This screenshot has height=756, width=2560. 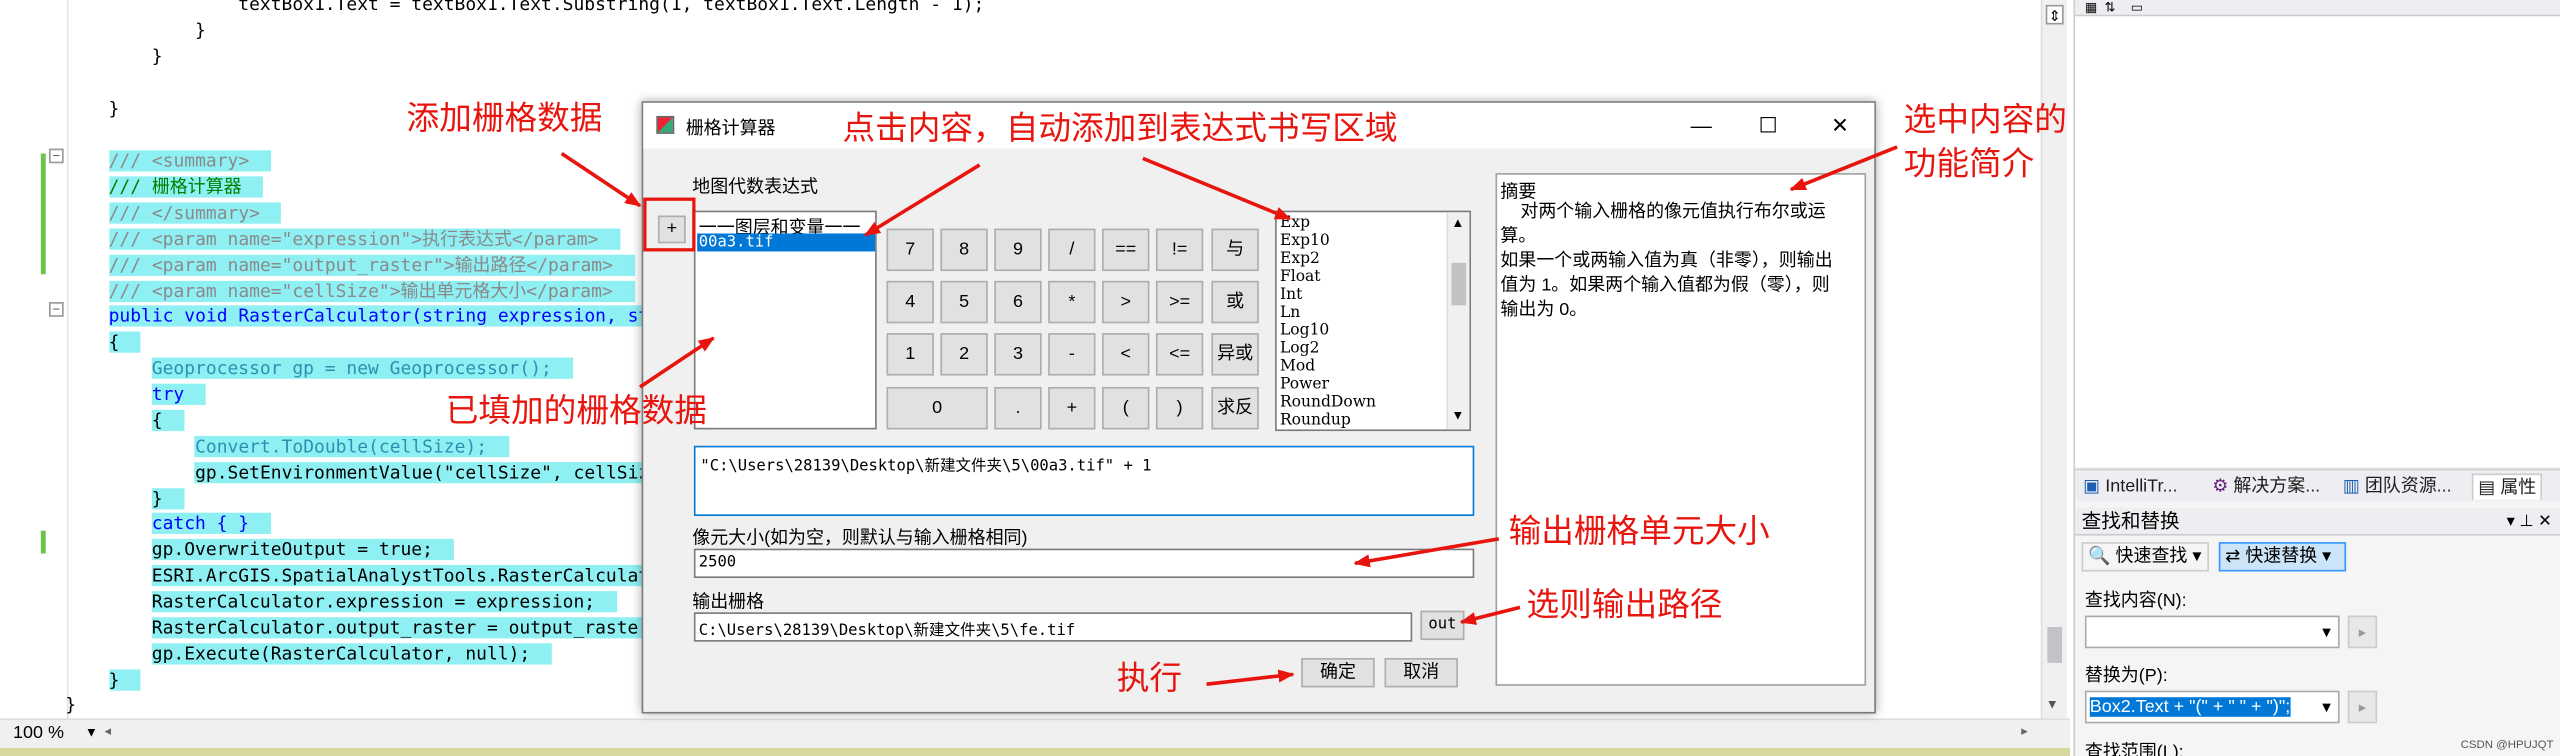 What do you see at coordinates (2507, 486) in the screenshot?
I see `tab-properties: ▤ 属性` at bounding box center [2507, 486].